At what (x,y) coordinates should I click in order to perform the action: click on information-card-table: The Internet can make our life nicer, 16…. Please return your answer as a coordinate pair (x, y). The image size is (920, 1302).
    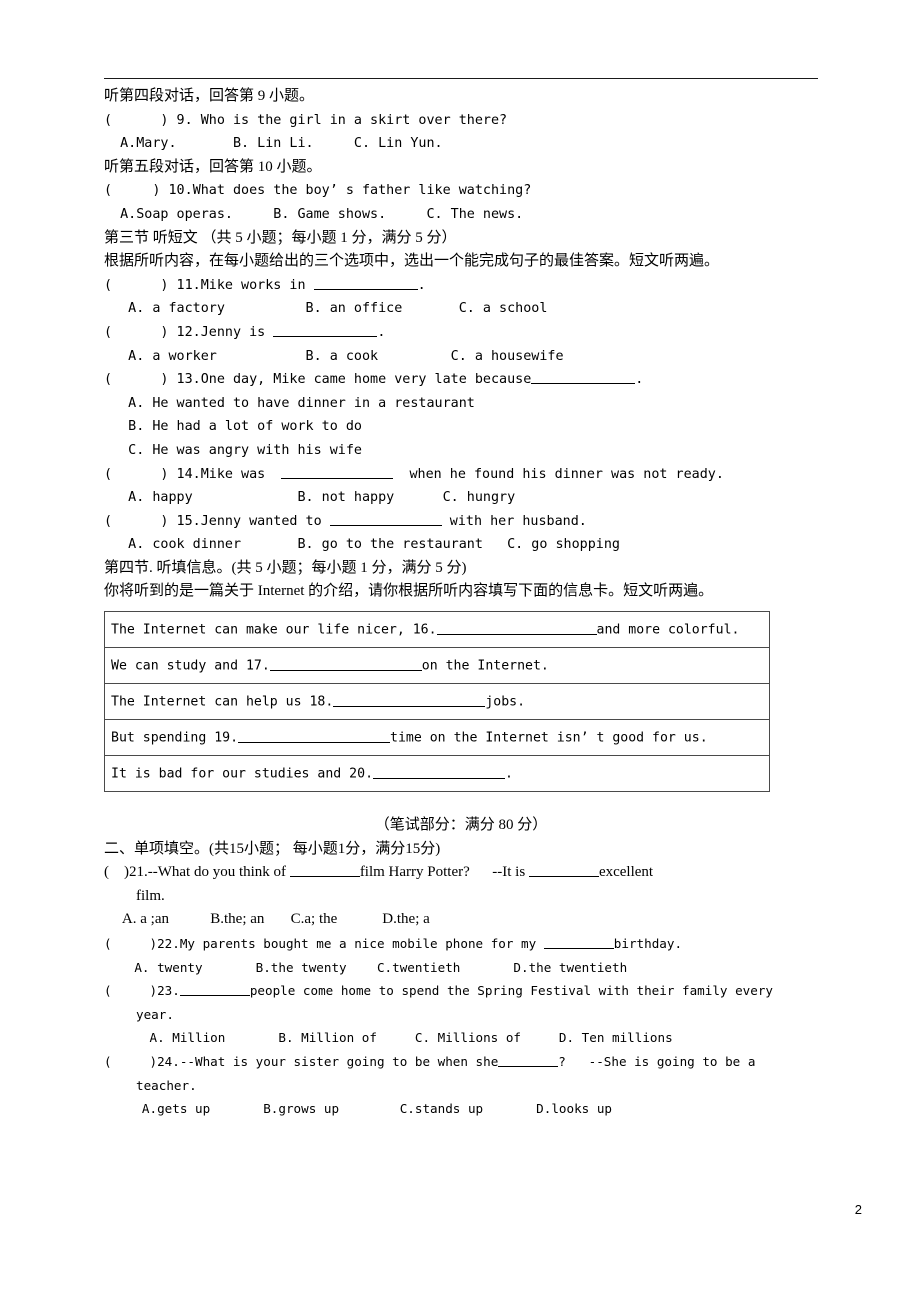
    Looking at the image, I should click on (437, 702).